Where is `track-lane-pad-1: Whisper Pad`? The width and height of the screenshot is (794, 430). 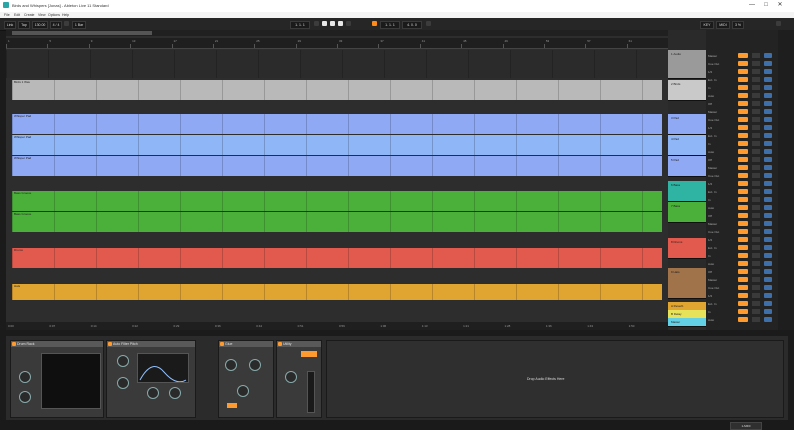 track-lane-pad-1: Whisper Pad is located at coordinates (337, 124).